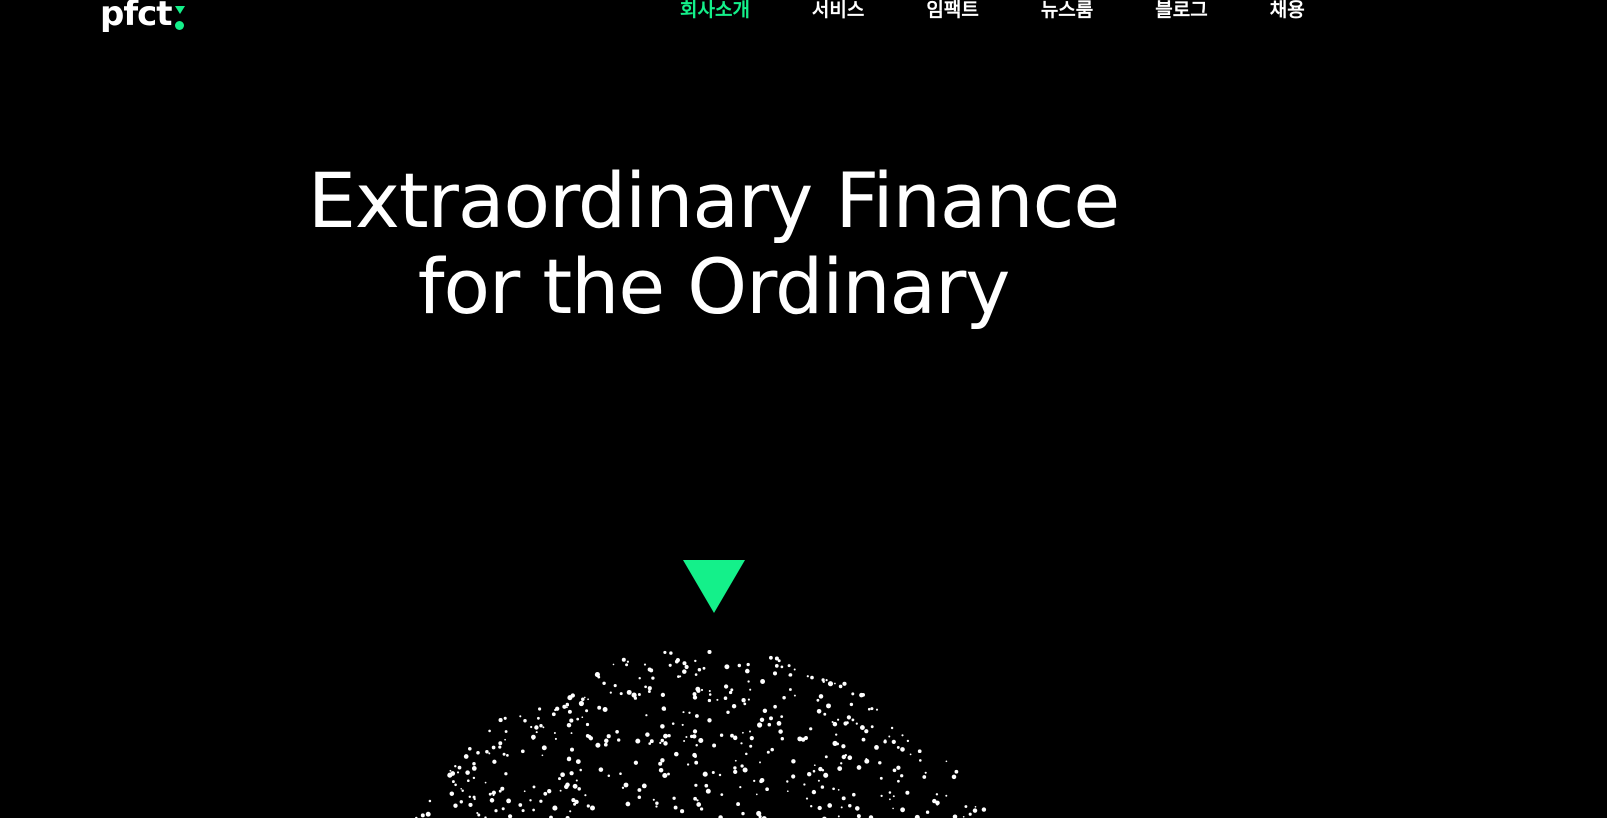  What do you see at coordinates (715, 10) in the screenshot?
I see `nav-item-about: 회사소개` at bounding box center [715, 10].